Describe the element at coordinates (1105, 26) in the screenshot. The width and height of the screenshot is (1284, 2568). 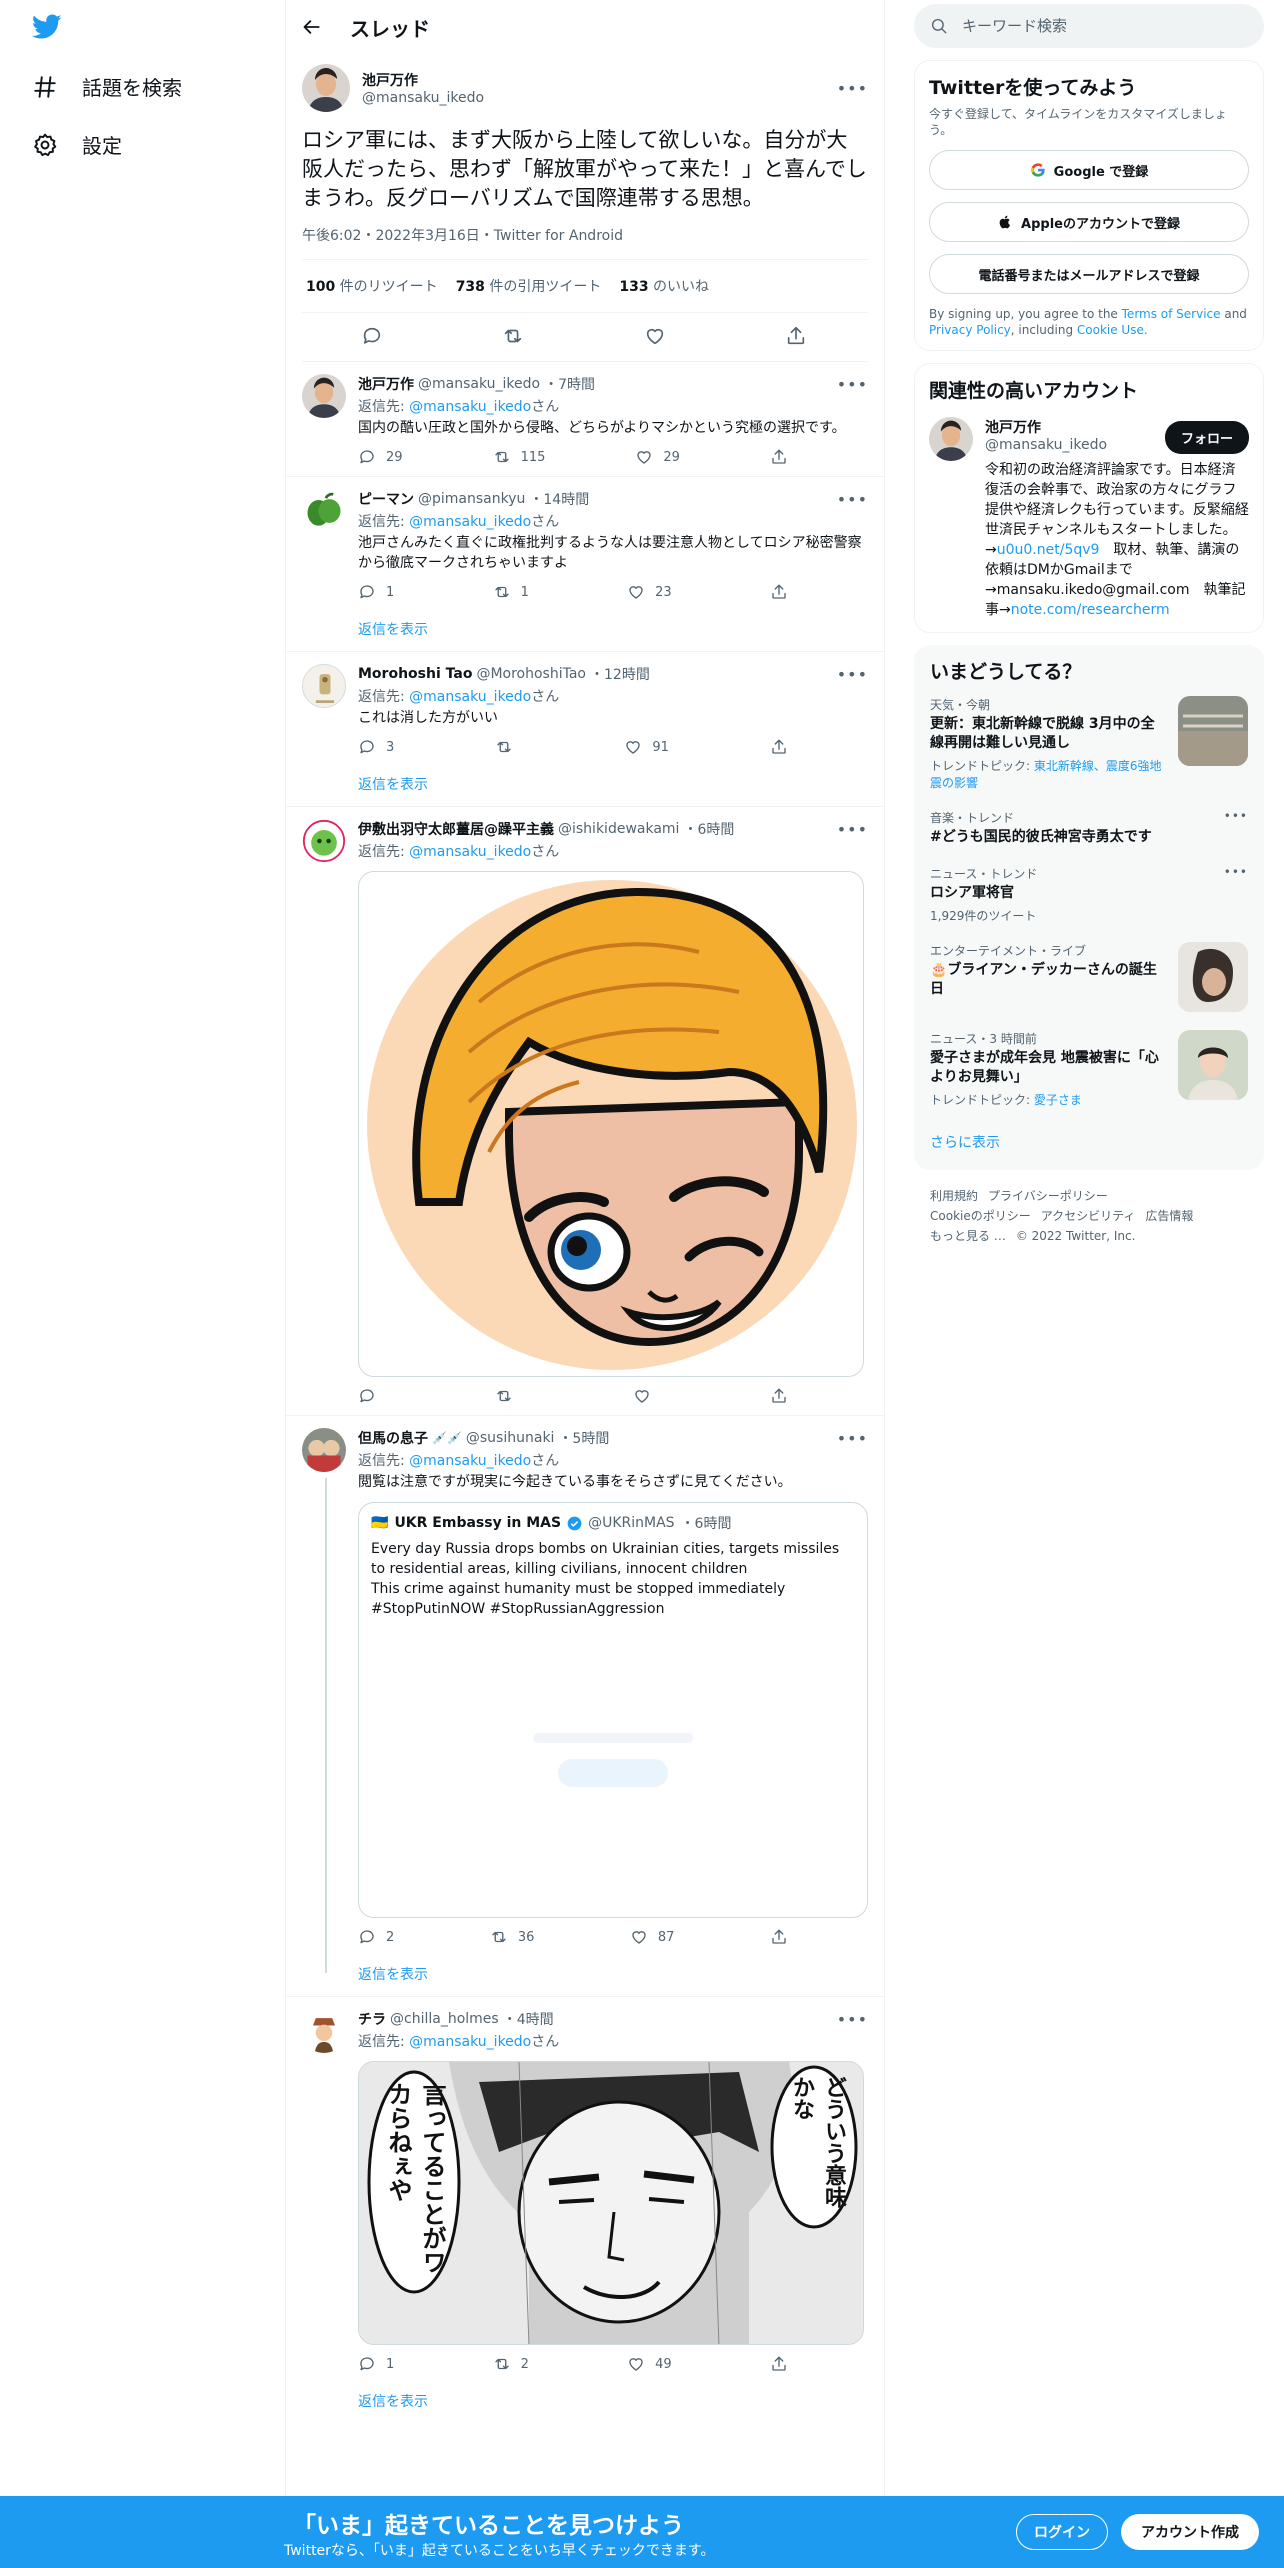
I see `search-input` at that location.